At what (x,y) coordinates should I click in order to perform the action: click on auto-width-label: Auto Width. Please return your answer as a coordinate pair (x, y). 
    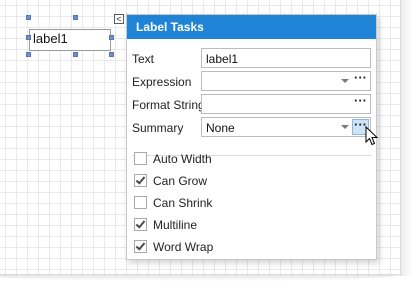
    Looking at the image, I should click on (182, 159).